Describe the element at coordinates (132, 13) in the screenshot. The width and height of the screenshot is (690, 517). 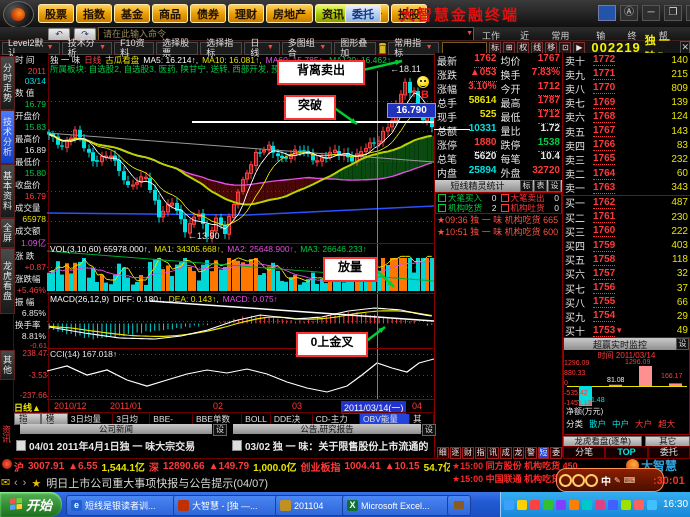
I see `menu-基金: 基金` at that location.